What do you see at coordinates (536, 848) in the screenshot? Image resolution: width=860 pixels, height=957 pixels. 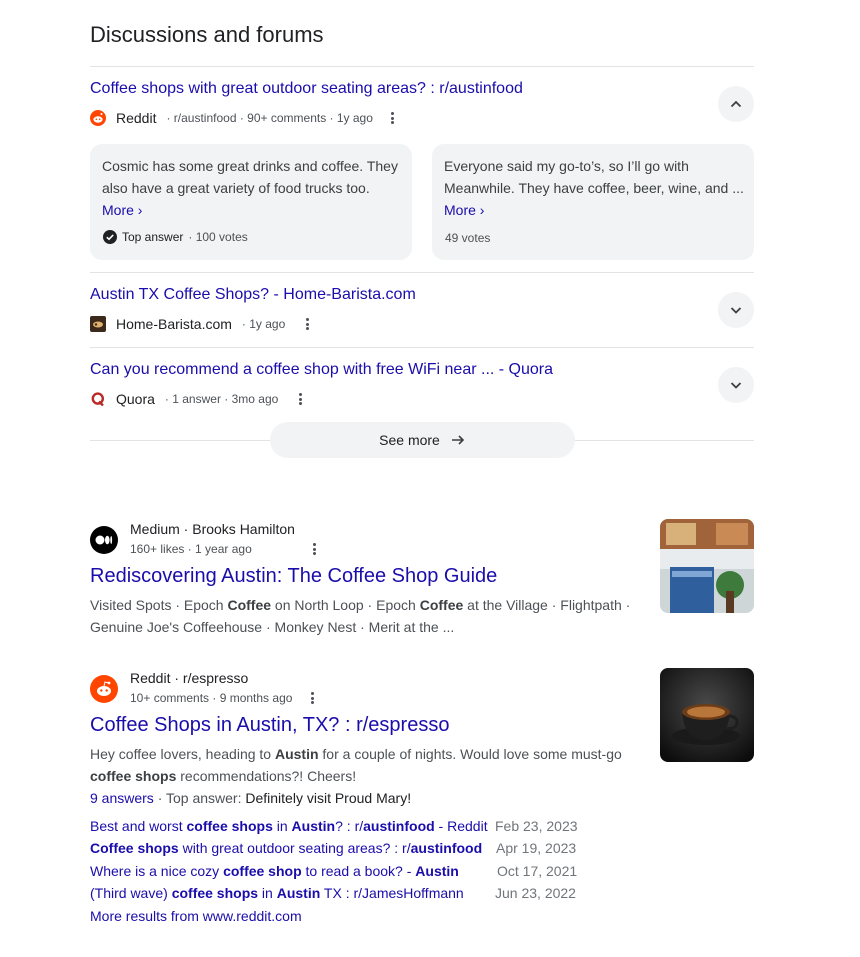 I see `sublink-date: Apr 19, 2023` at bounding box center [536, 848].